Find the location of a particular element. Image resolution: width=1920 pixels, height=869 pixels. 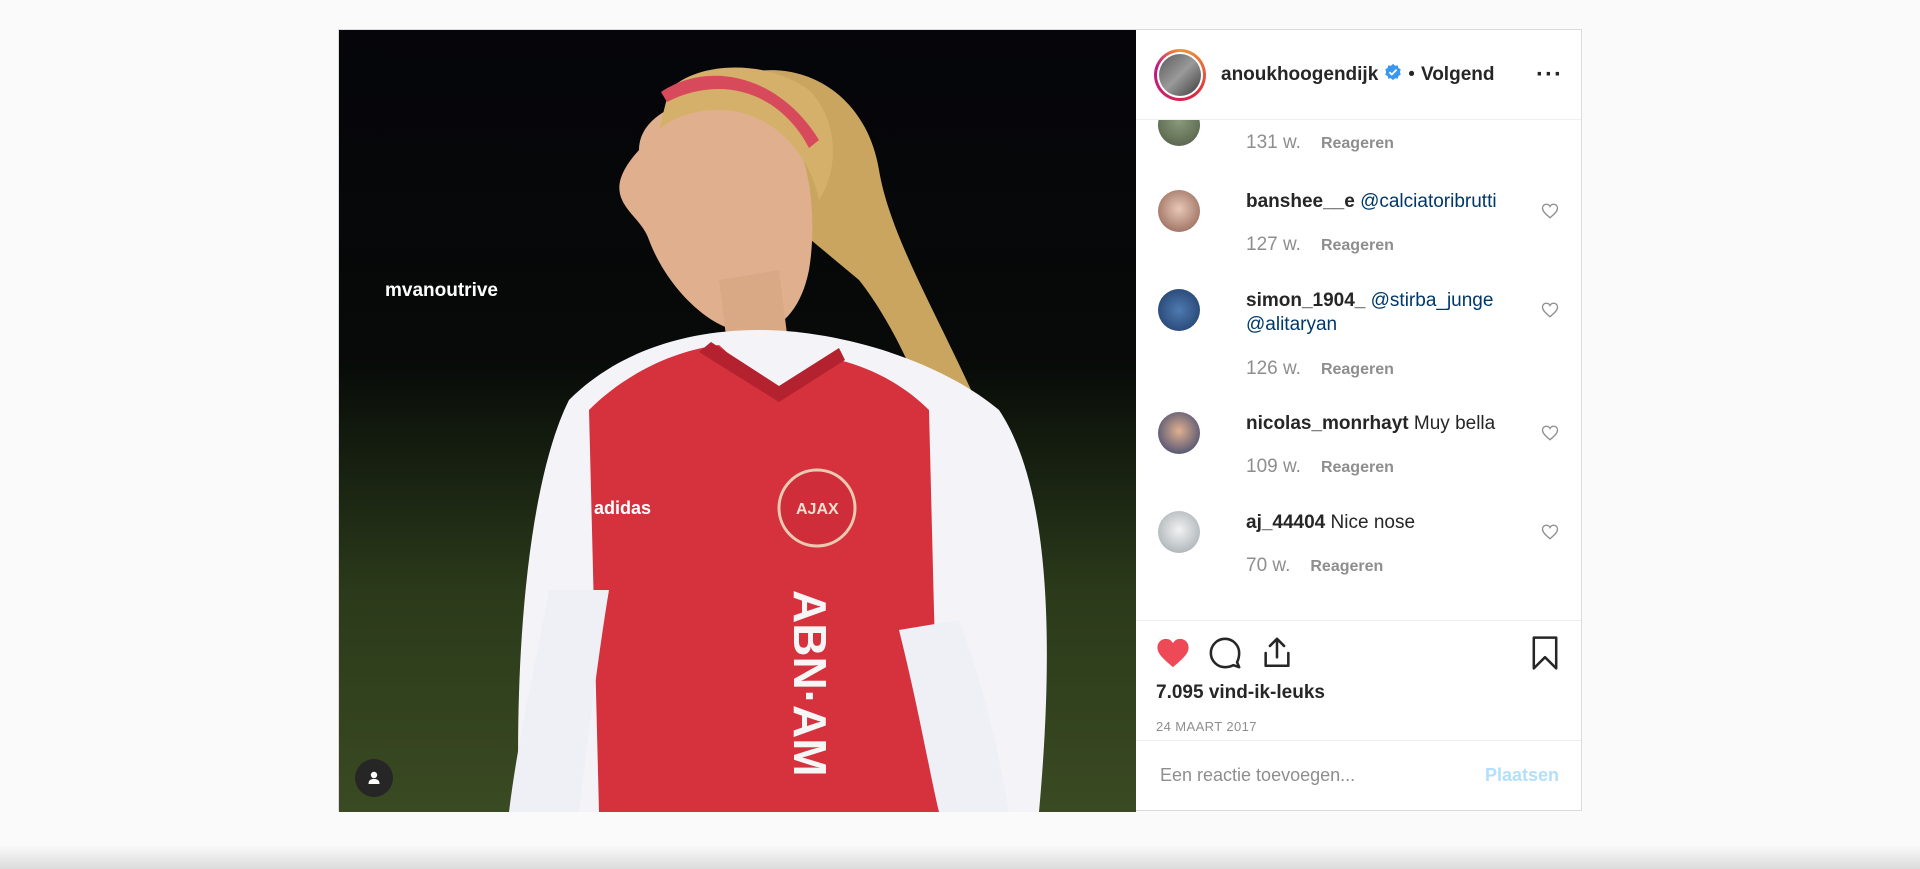

post-date: 24 MAART 2017 is located at coordinates (1206, 726).